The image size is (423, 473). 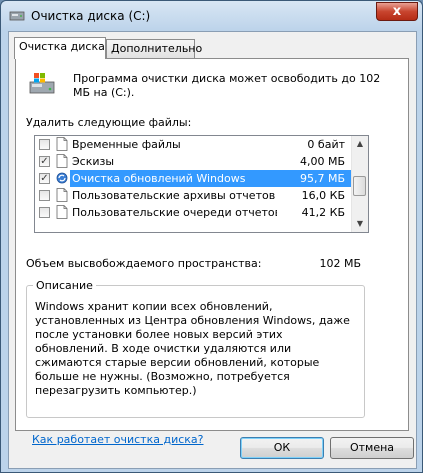 What do you see at coordinates (322, 178) in the screenshot?
I see `file-size: 95,7 МБ` at bounding box center [322, 178].